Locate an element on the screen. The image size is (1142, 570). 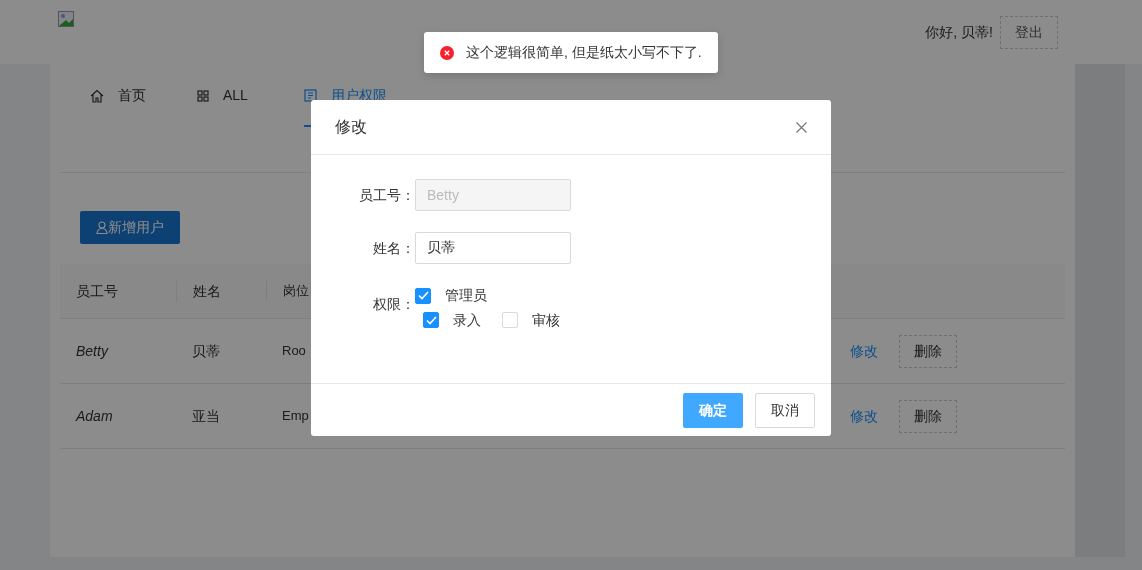
table-cell-text: Betty is located at coordinates (92, 351).